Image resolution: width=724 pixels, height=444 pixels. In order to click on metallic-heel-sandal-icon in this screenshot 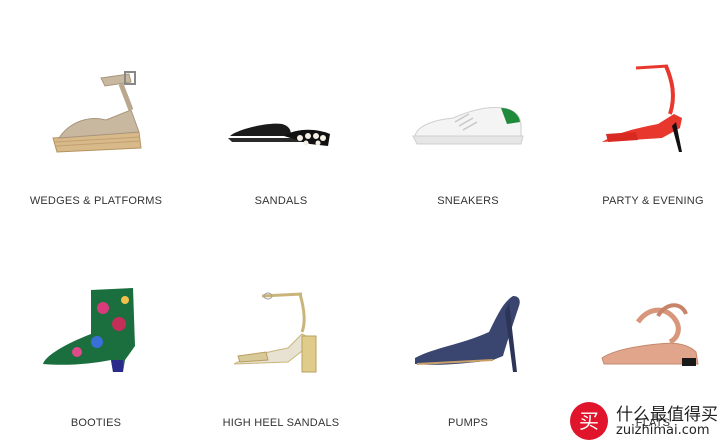, I will do `click(275, 332)`.